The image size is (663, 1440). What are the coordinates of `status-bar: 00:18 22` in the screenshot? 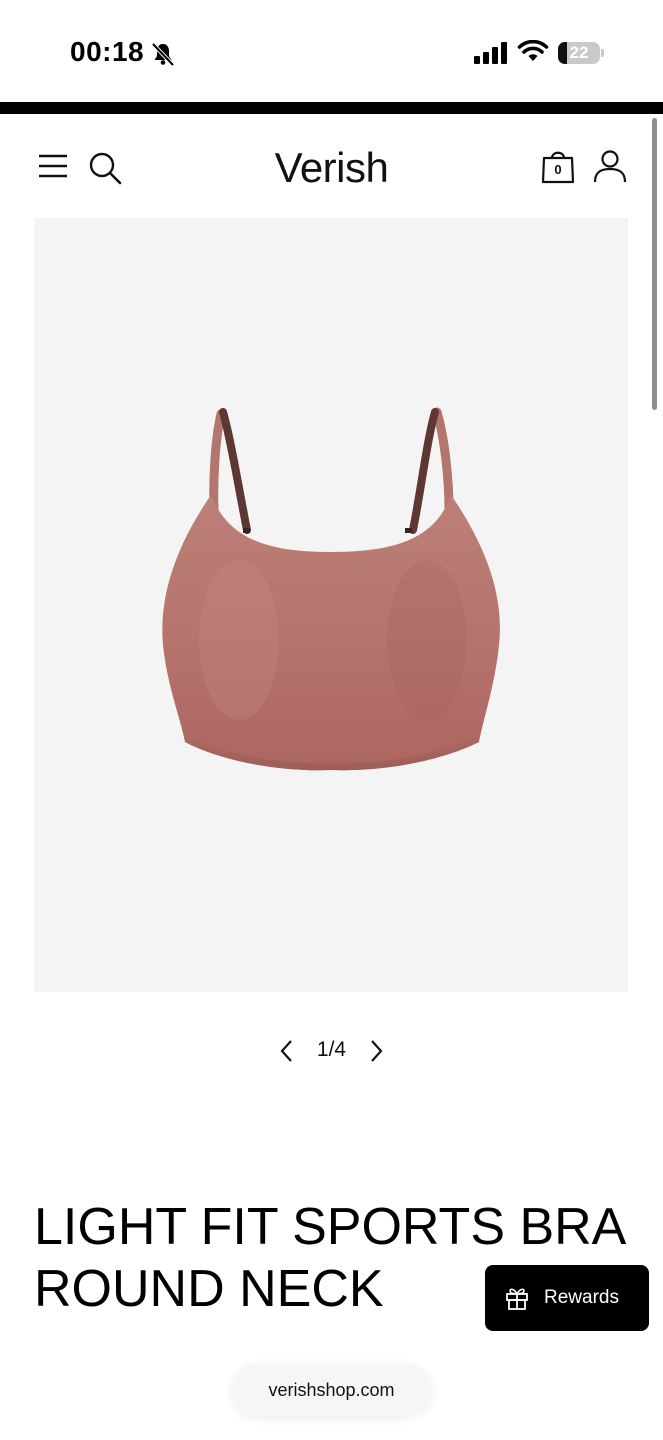 It's located at (331, 50).